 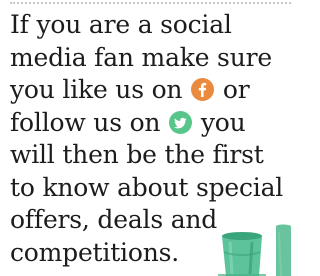 What do you see at coordinates (137, 154) in the screenshot?
I see `promo-line: will then be the first` at bounding box center [137, 154].